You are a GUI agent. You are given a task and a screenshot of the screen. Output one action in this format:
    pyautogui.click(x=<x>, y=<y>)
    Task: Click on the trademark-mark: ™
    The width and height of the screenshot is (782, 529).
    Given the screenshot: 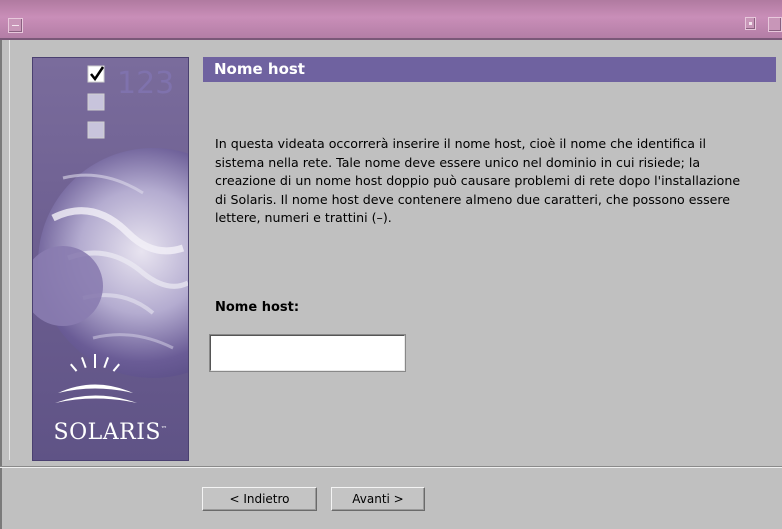 What is the action you would take?
    pyautogui.click(x=164, y=429)
    